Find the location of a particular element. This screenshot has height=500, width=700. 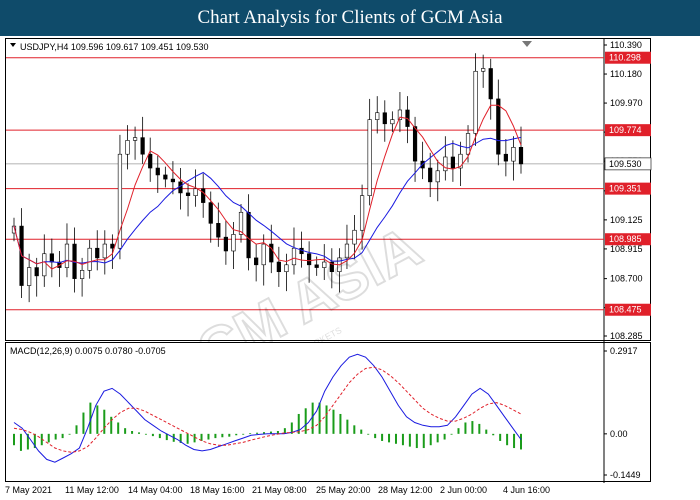

level-label: 108.475 is located at coordinates (625, 310).